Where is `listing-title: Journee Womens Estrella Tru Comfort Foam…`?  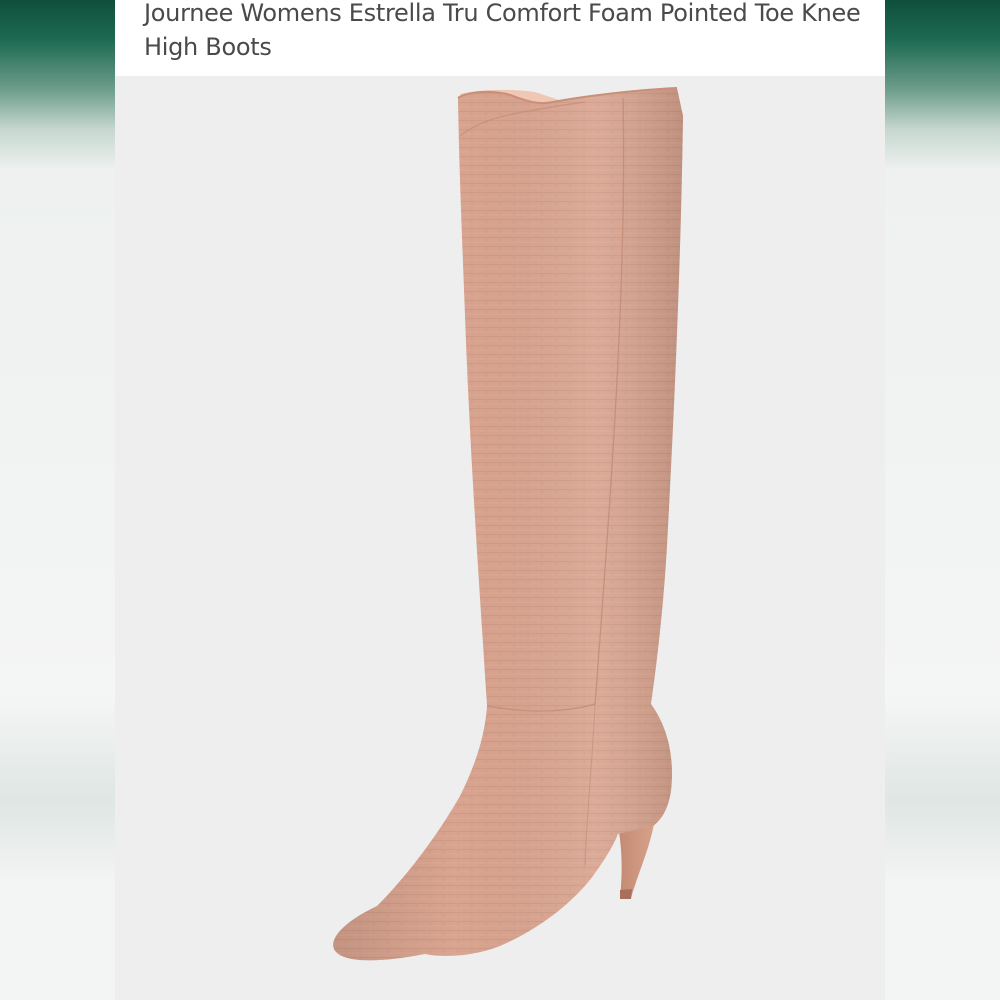
listing-title: Journee Womens Estrella Tru Comfort Foam… is located at coordinates (502, 30).